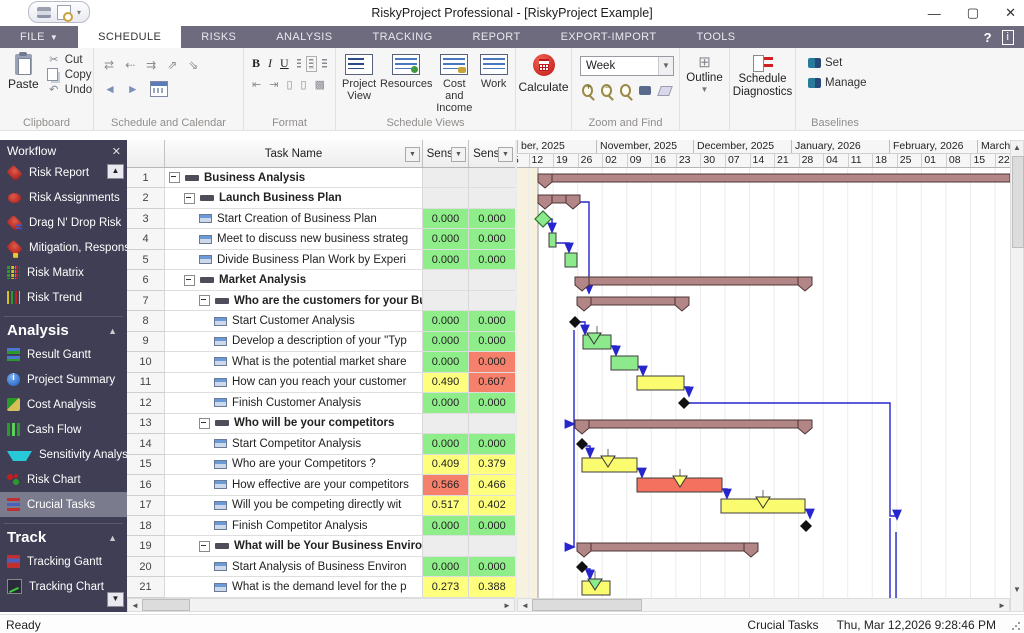 This screenshot has height=633, width=1024. I want to click on zoom-select-icon, so click(625, 90).